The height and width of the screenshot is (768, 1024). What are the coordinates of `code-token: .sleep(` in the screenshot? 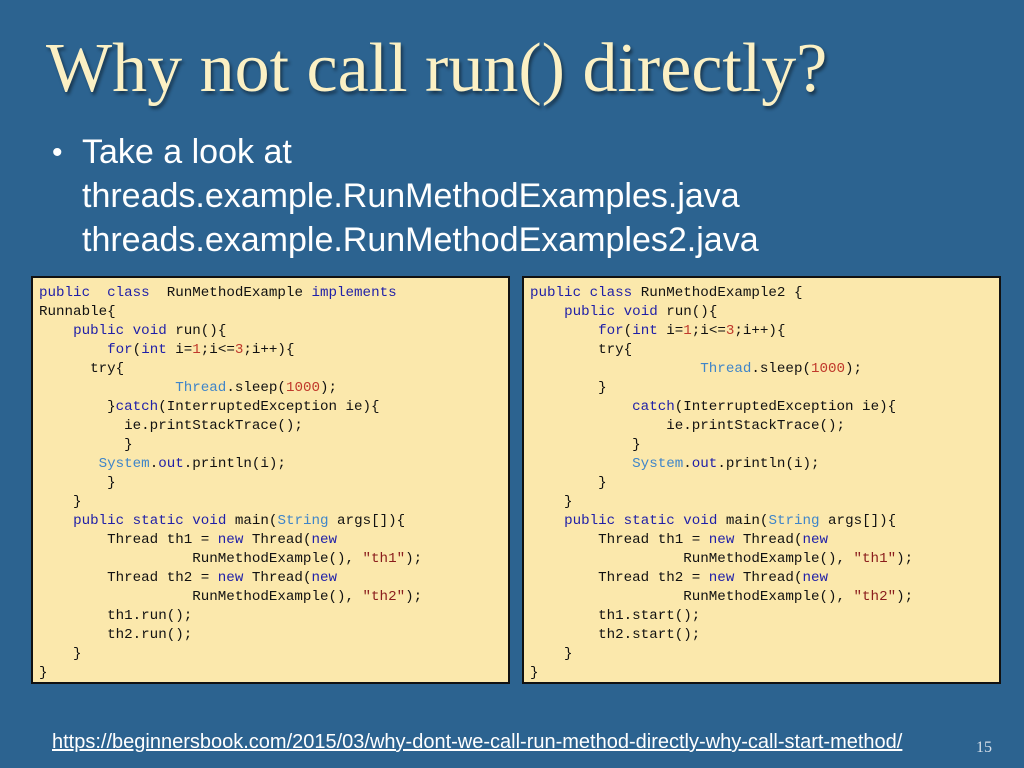 It's located at (781, 369).